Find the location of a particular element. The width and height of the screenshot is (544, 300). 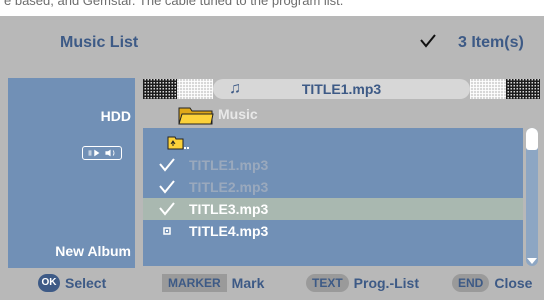

now-playing-display: ♫ TITLE1.mp3 is located at coordinates (341, 89).